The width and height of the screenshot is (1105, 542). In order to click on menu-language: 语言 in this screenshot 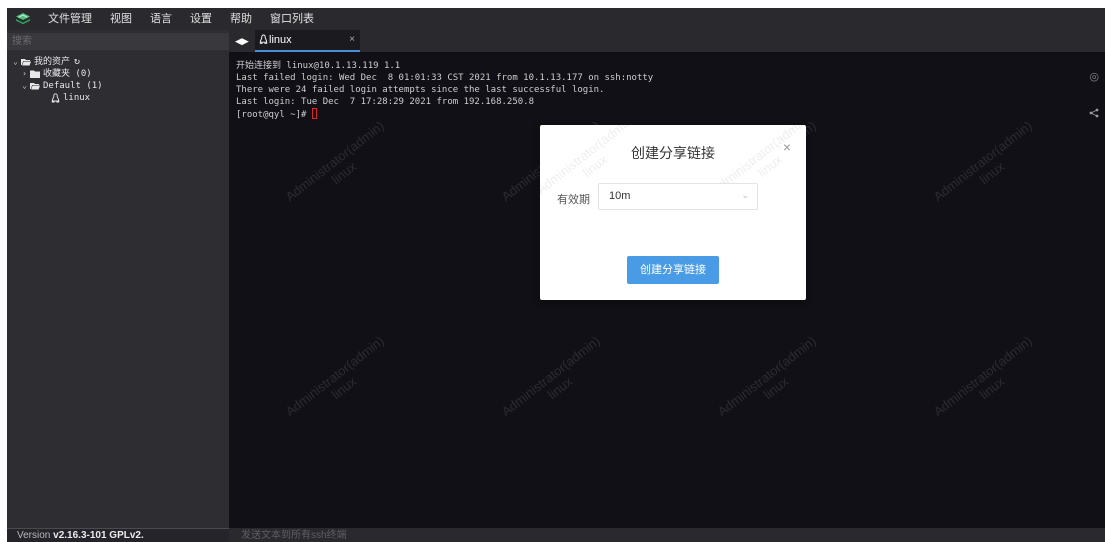, I will do `click(161, 19)`.